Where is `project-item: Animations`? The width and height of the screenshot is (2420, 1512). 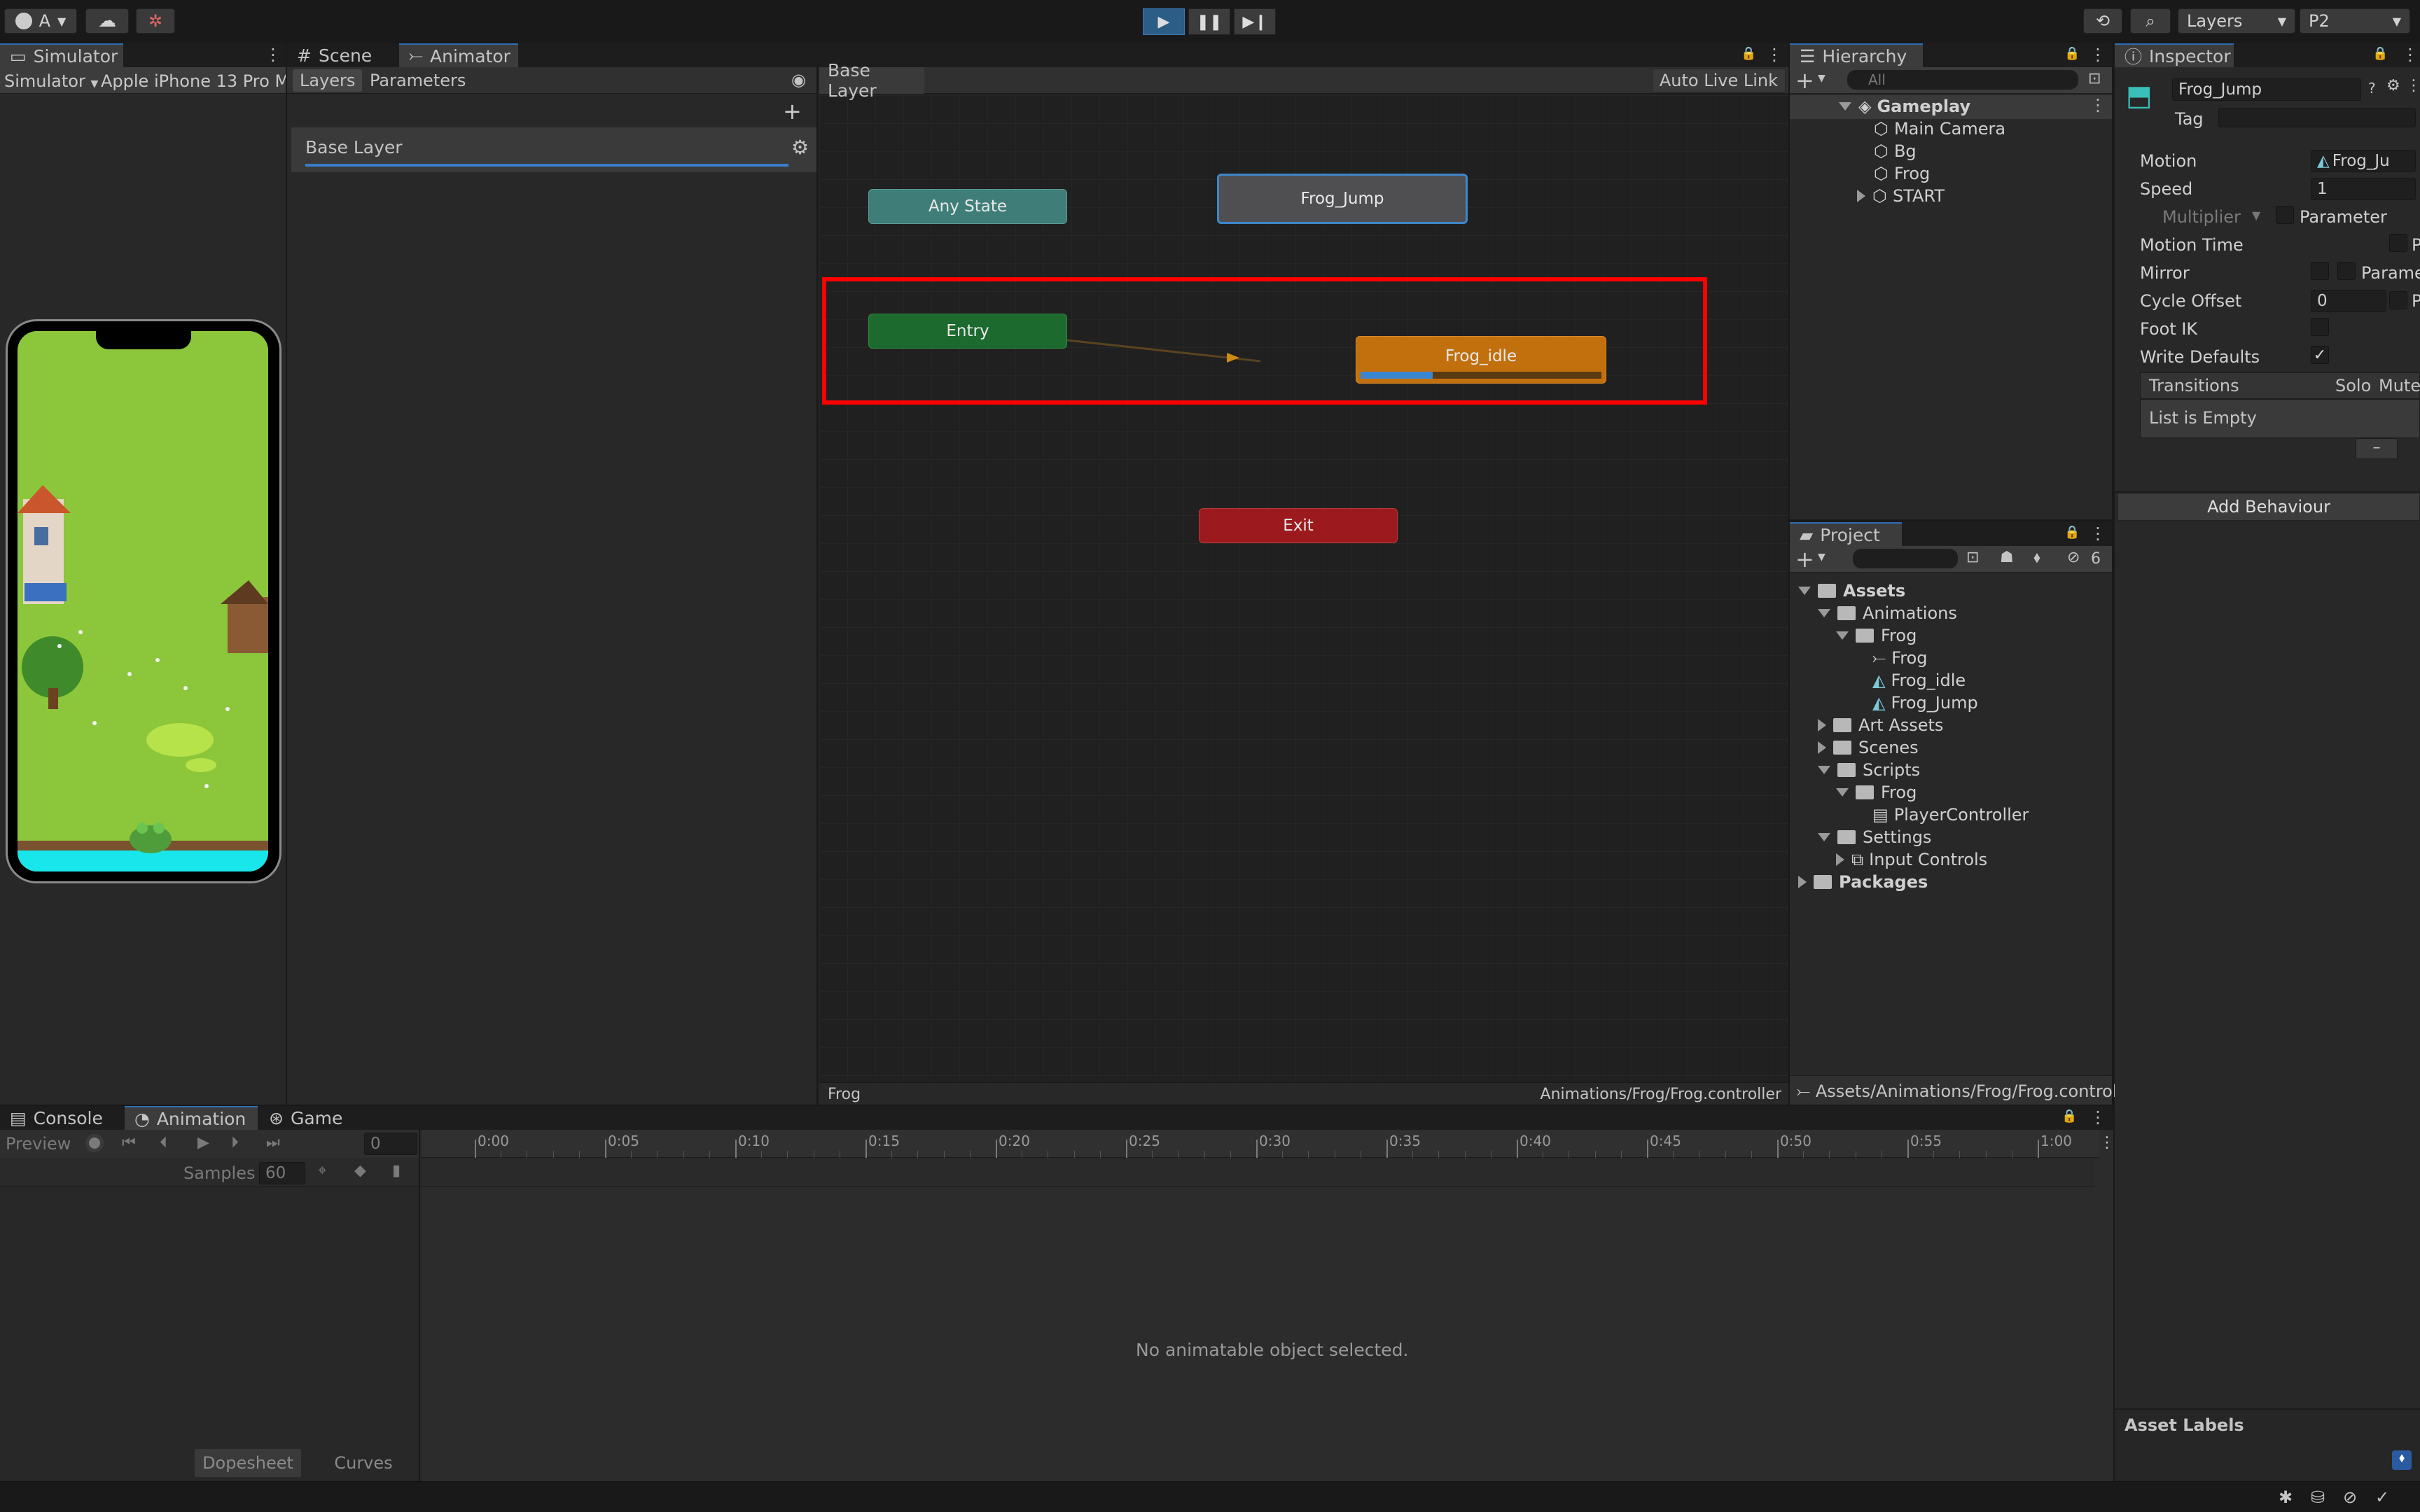 project-item: Animations is located at coordinates (1887, 613).